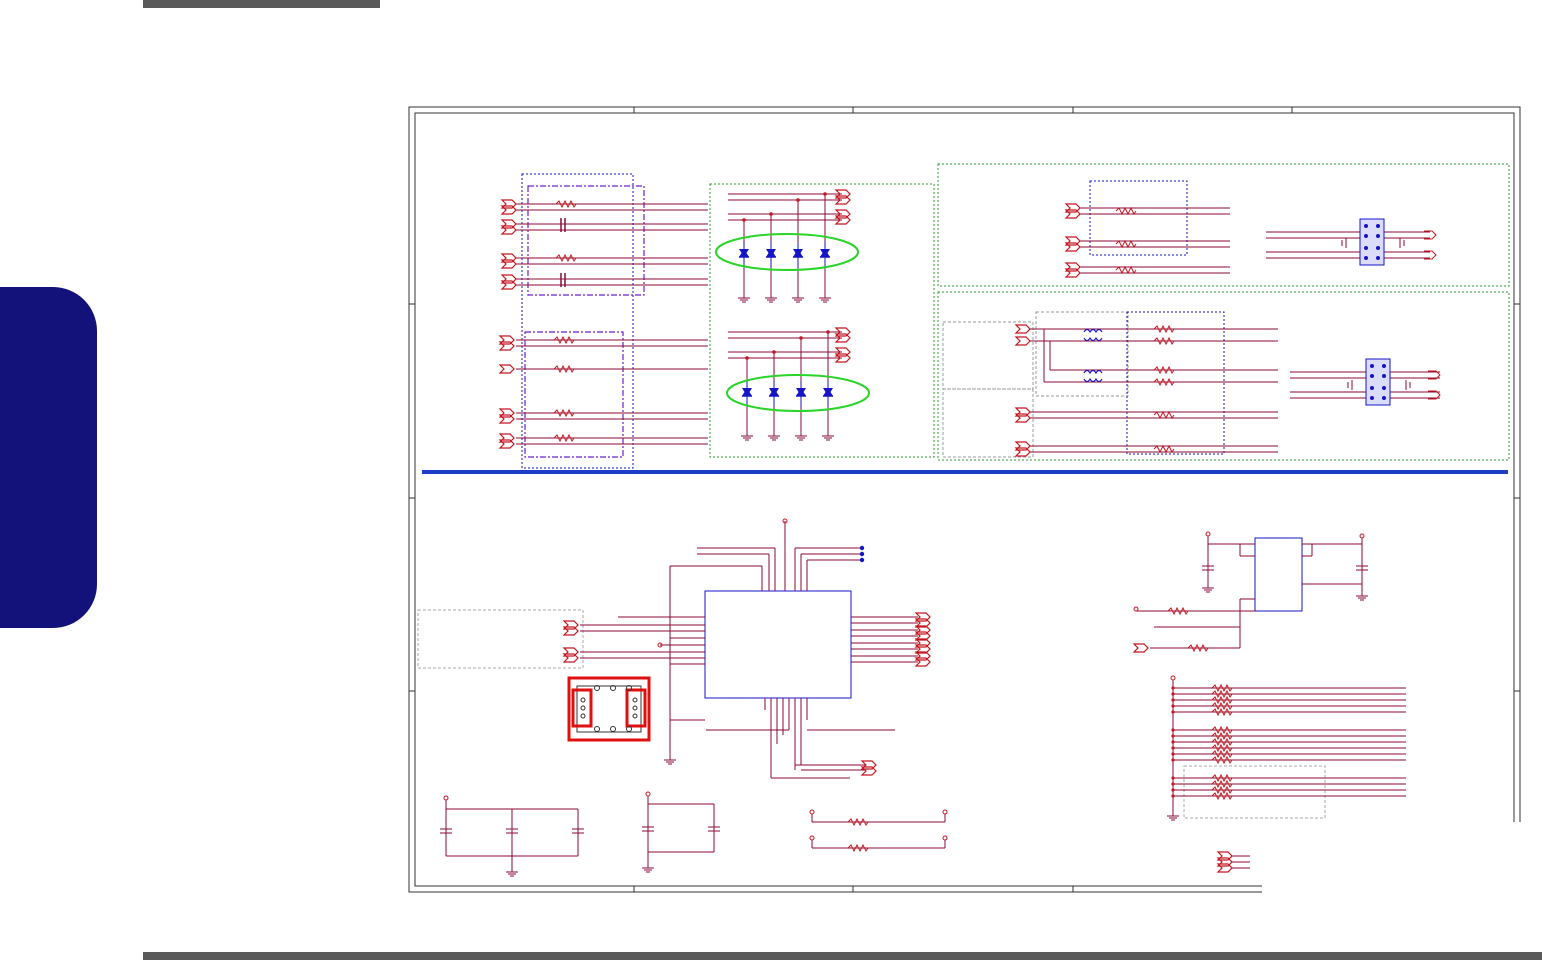  I want to click on pull-resistors, so click(878, 830).